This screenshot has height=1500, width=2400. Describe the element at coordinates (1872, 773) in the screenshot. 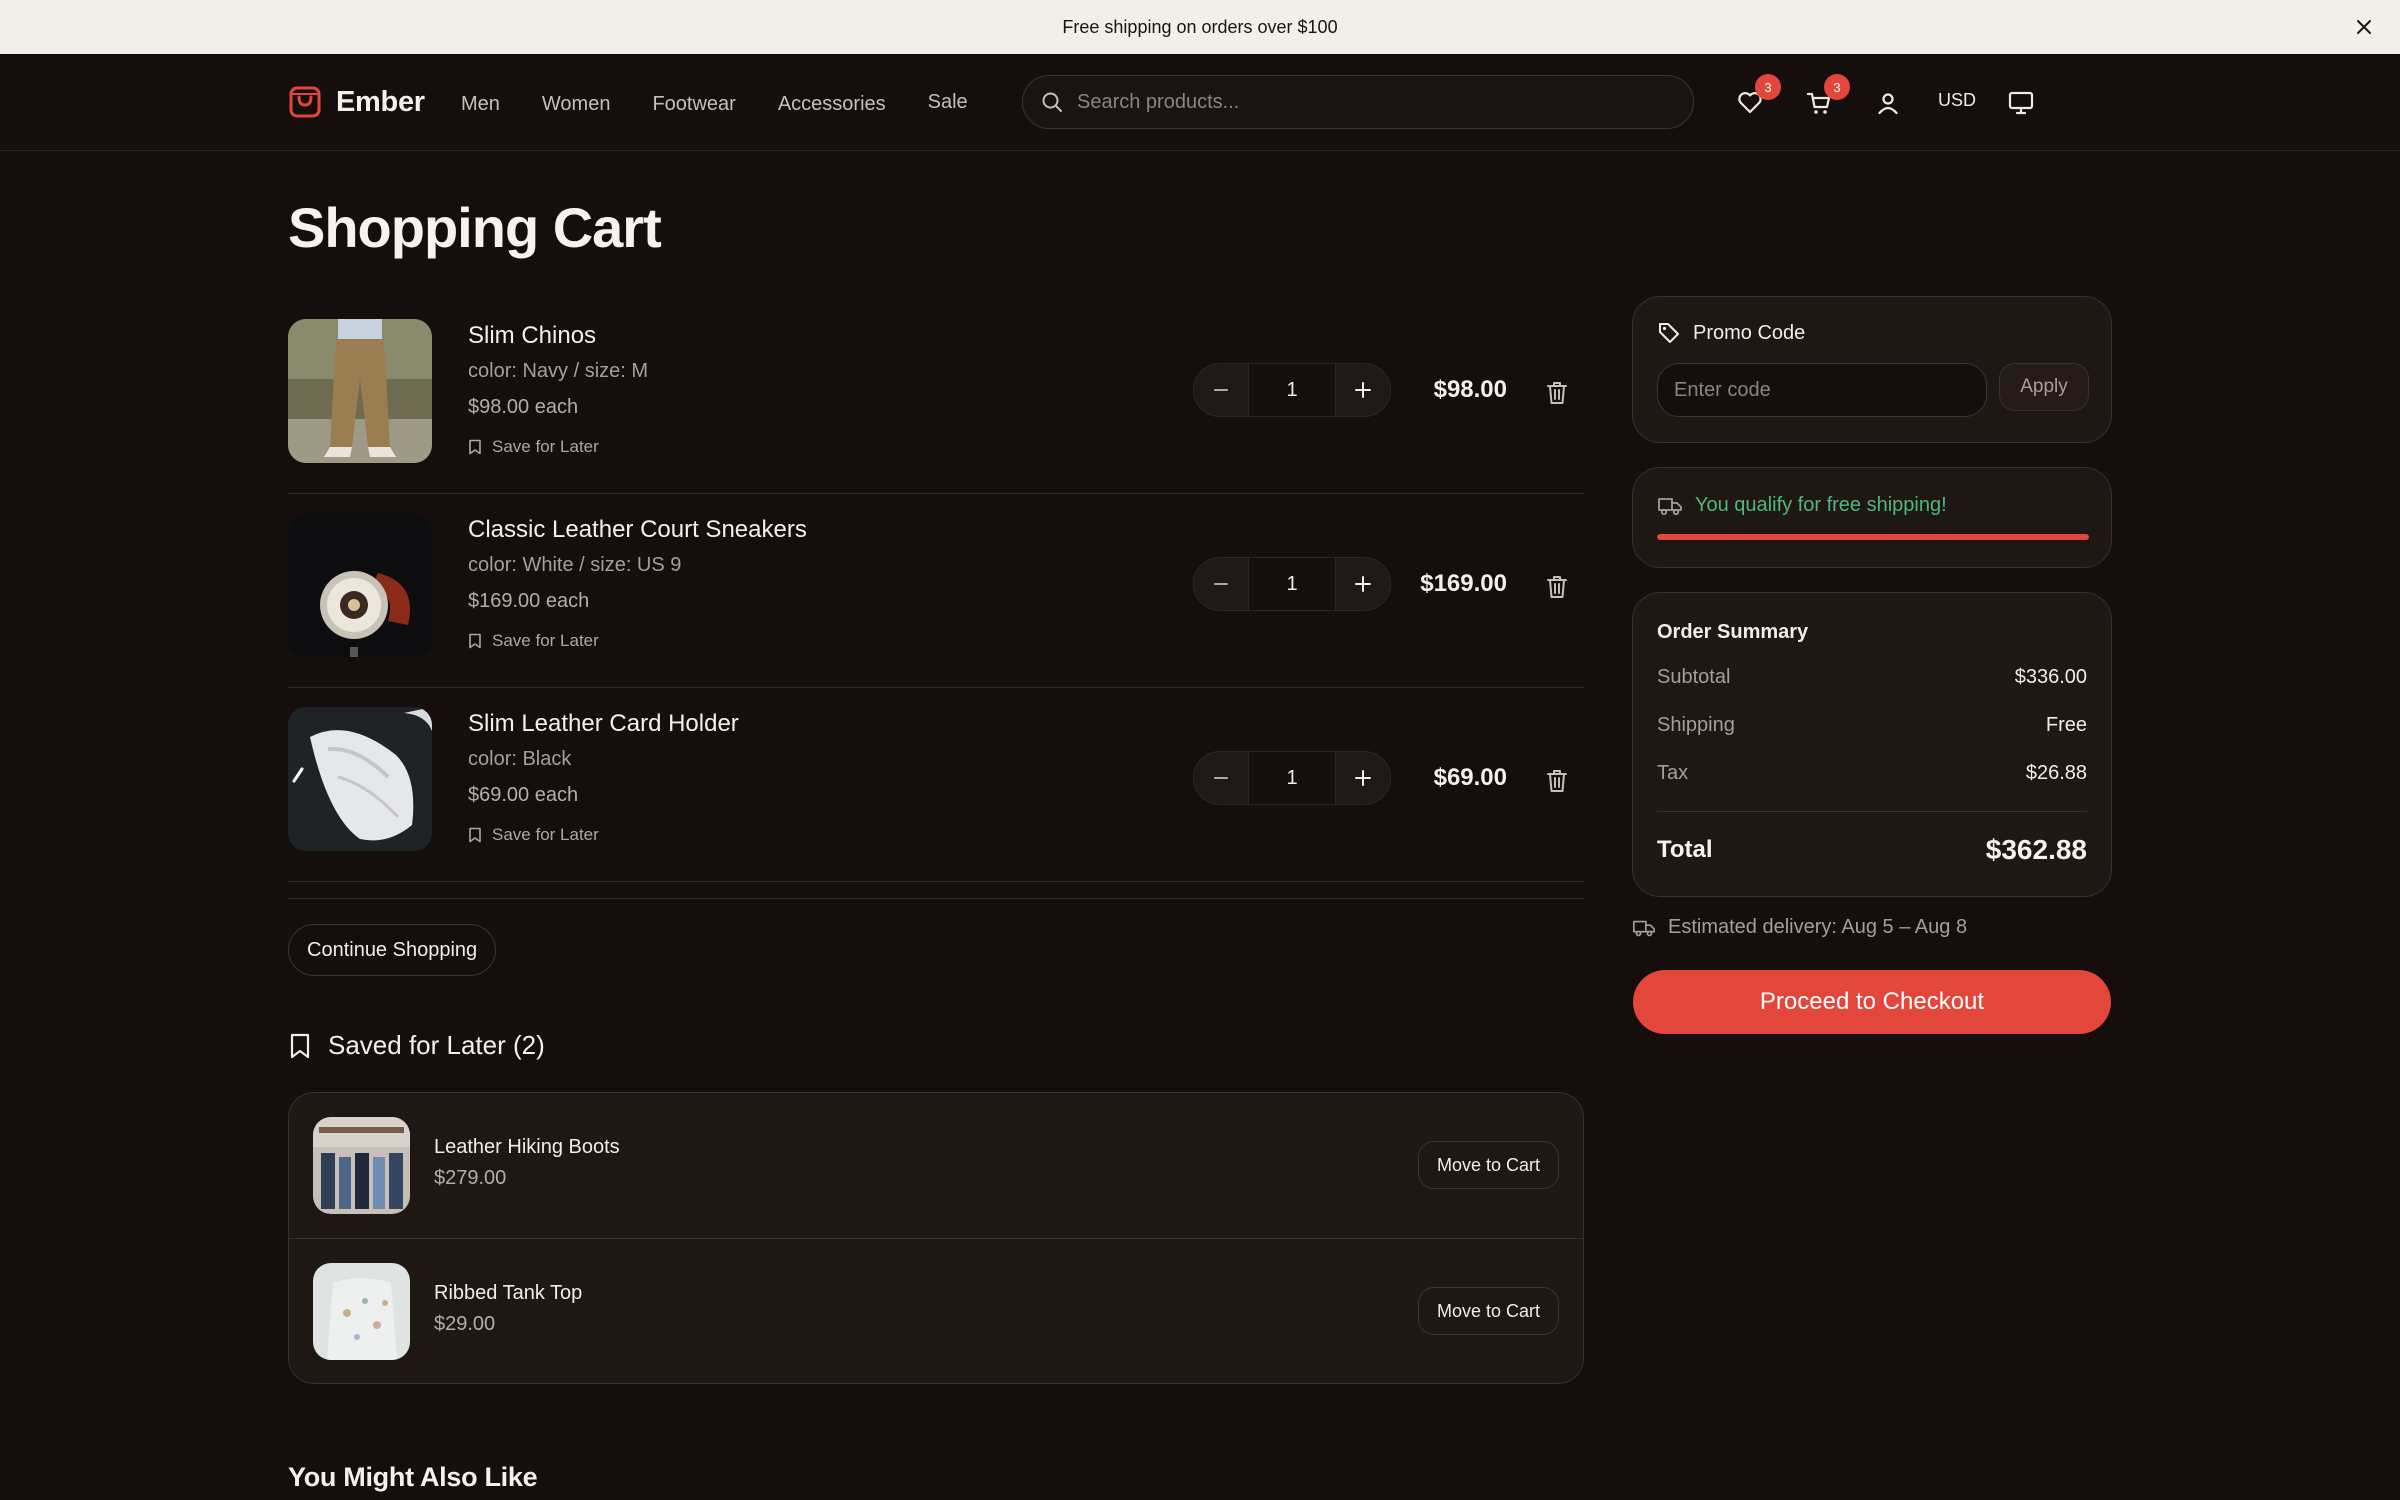

I see `tax-row: Tax $26.88` at that location.